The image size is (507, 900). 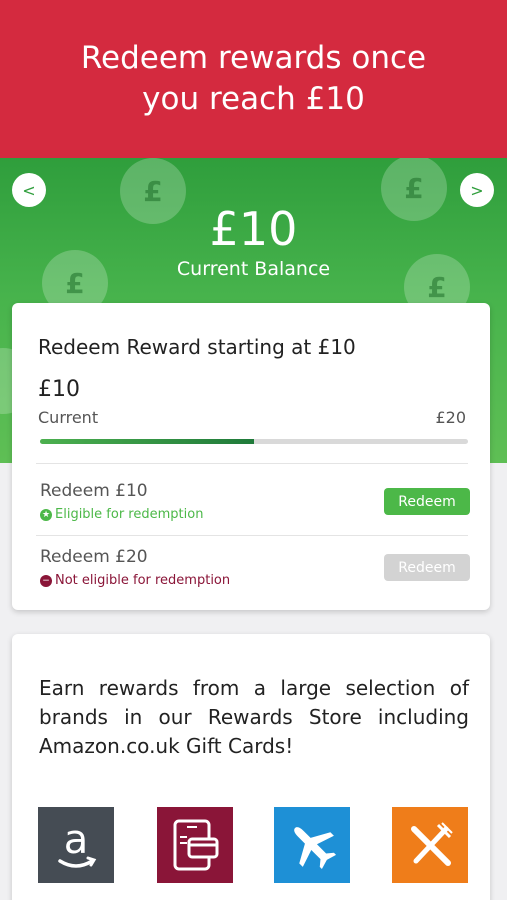 I want to click on mobile-card-icon, so click(x=195, y=845).